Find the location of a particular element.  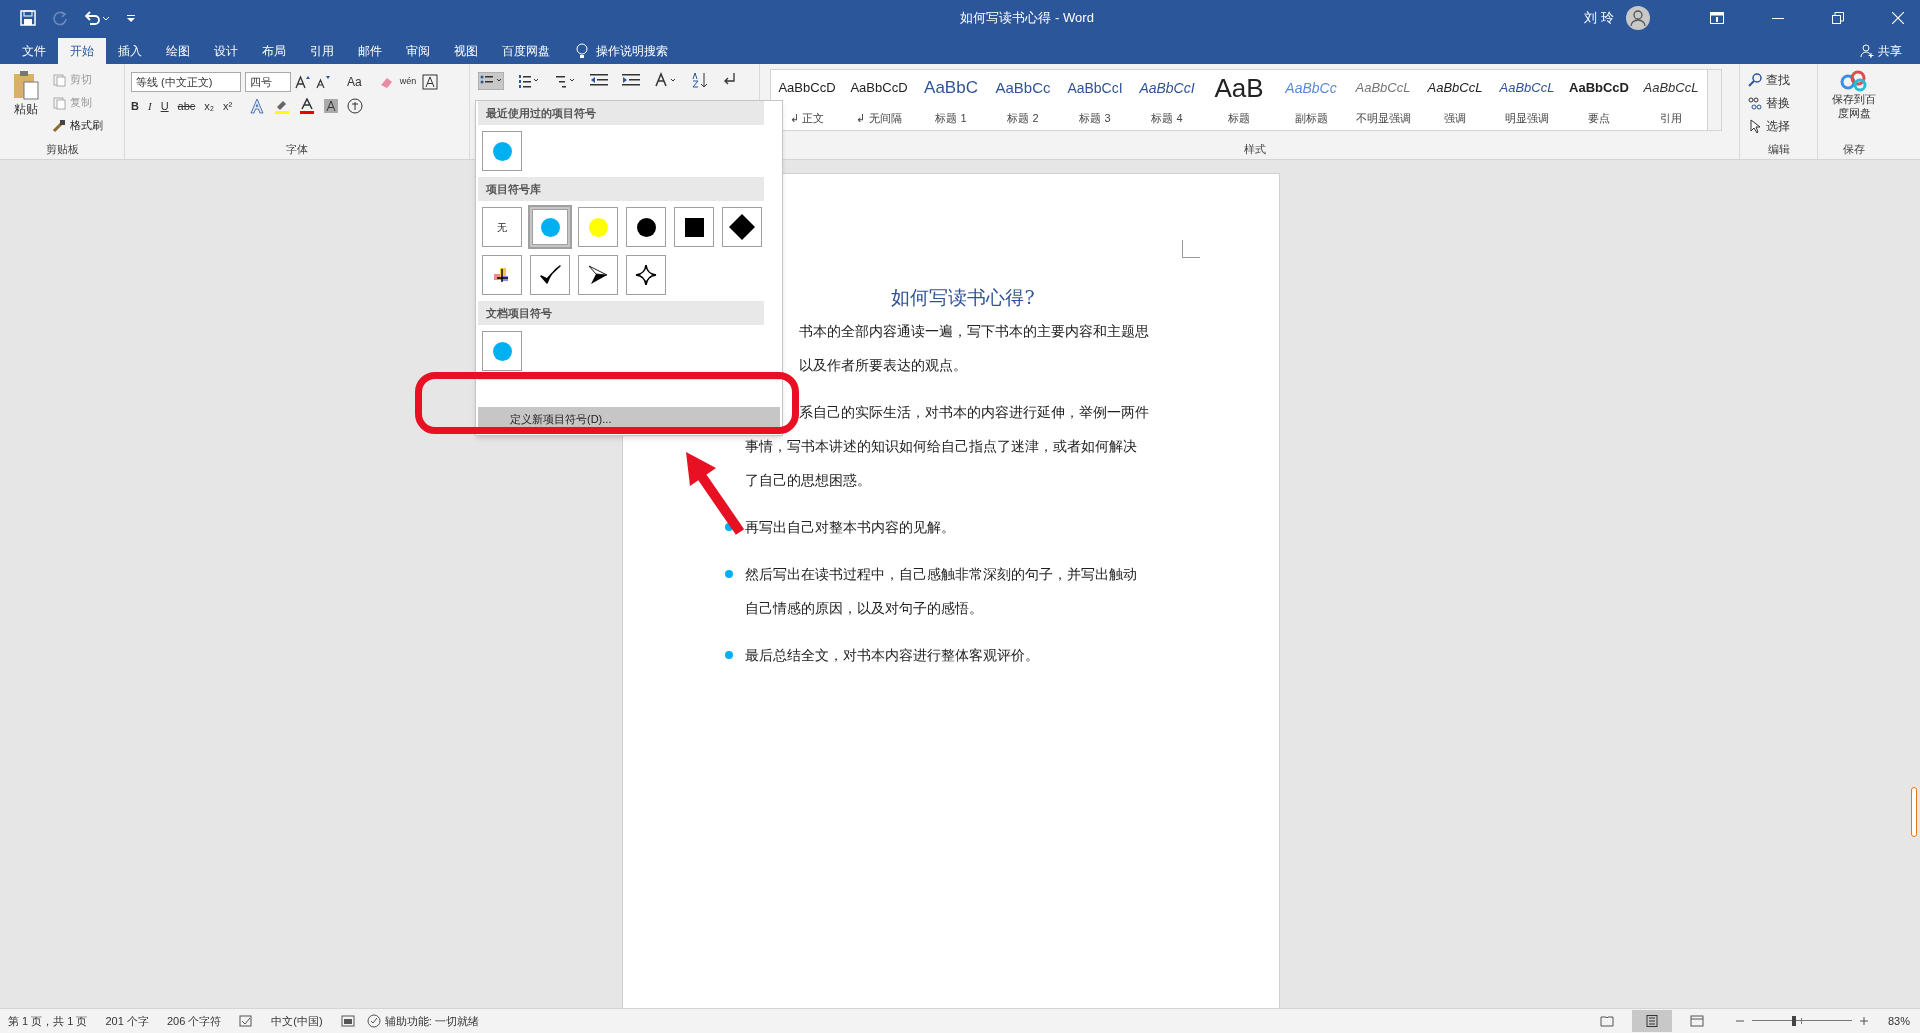

bullet-option: 无 is located at coordinates (502, 227).